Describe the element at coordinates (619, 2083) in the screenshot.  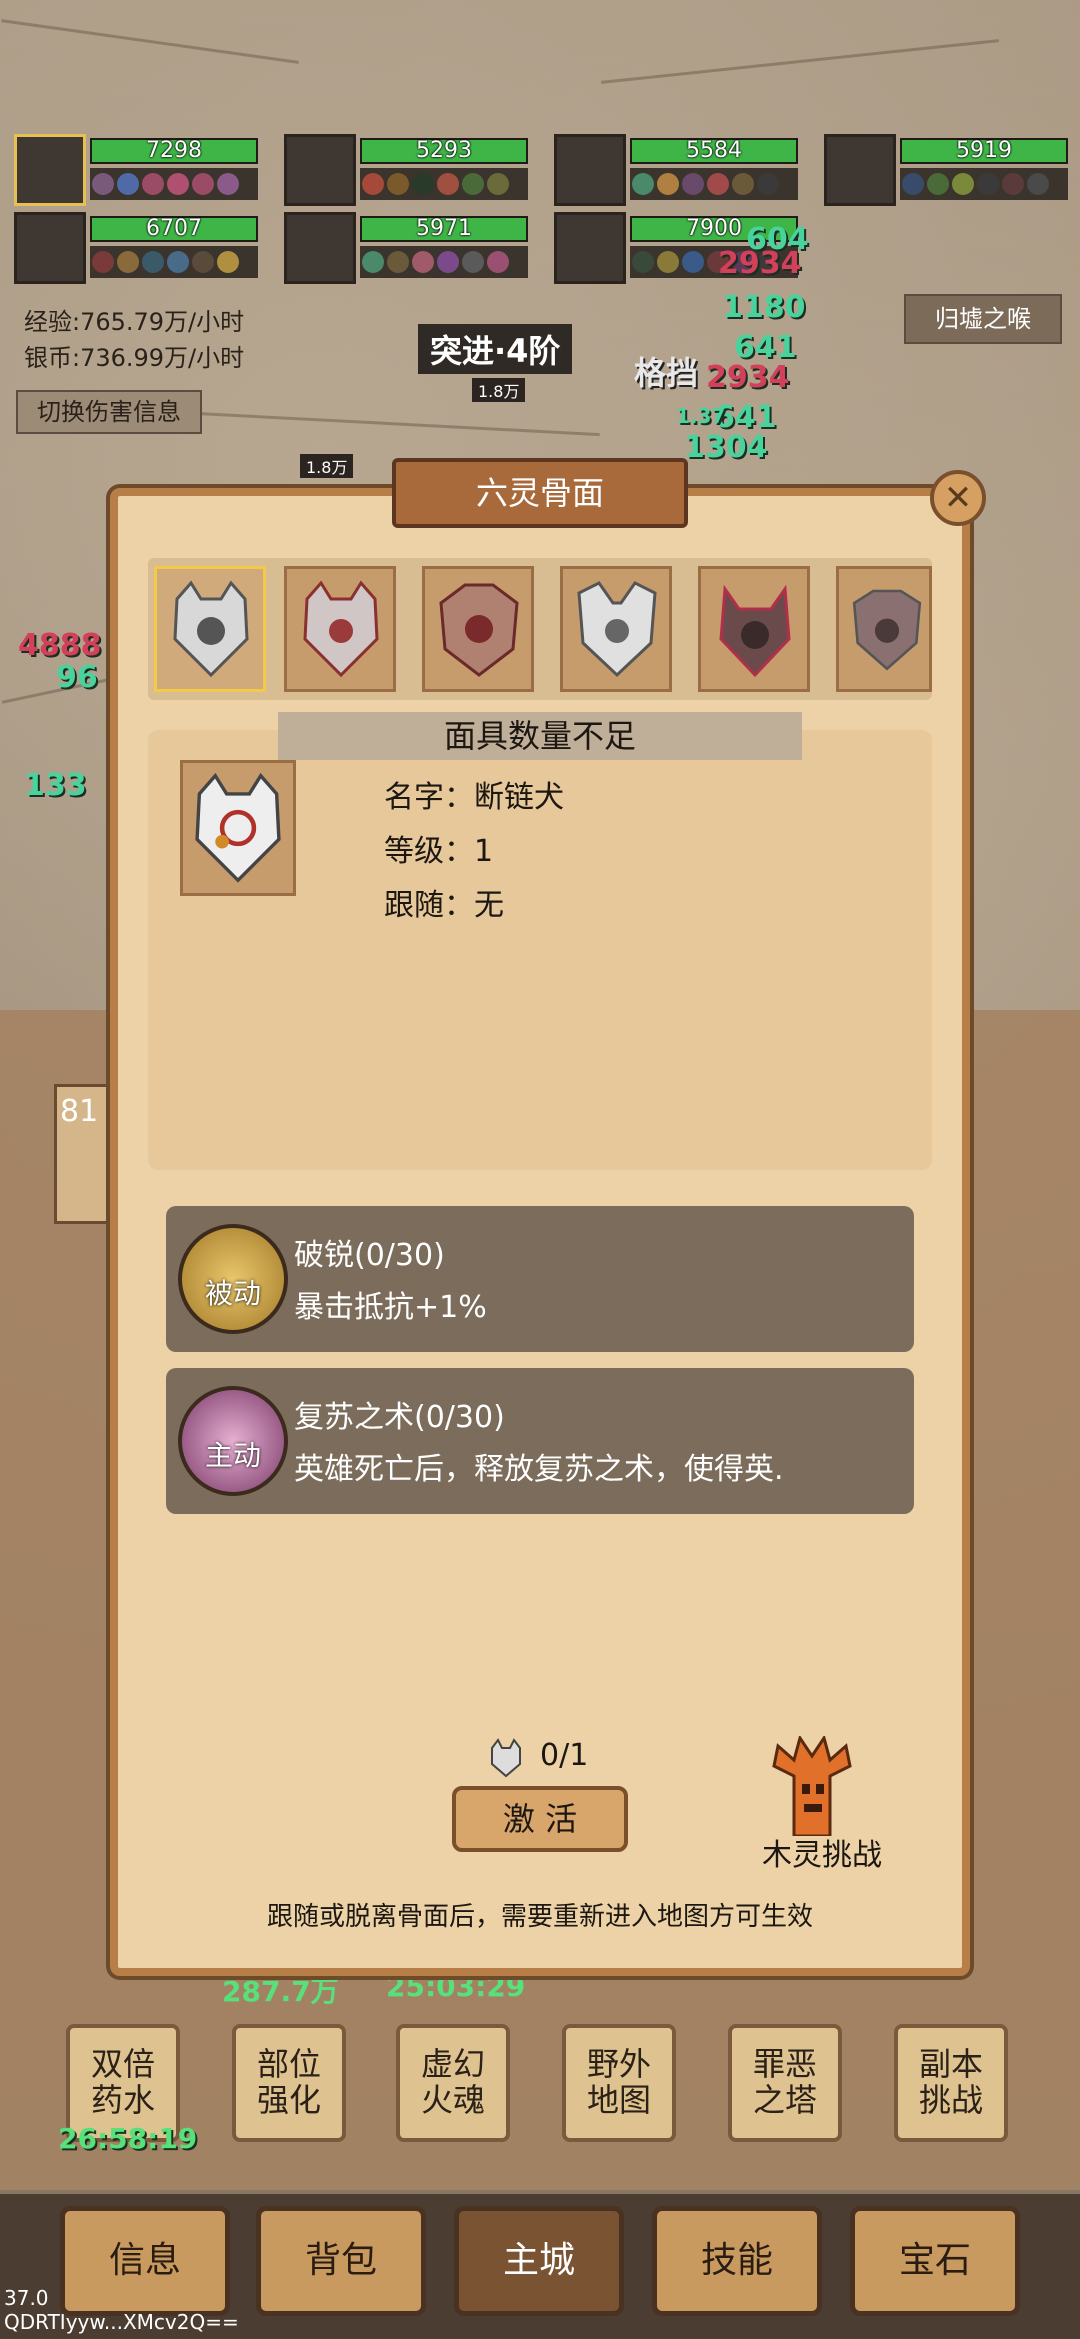
I see `wild-map-button: 野外 地图` at that location.